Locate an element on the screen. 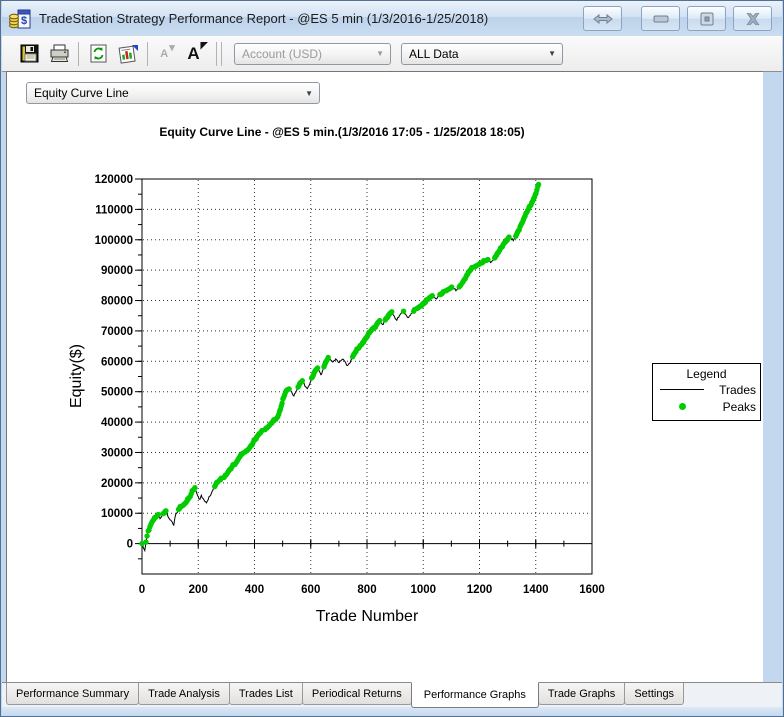 This screenshot has height=717, width=784. app-icon: $ is located at coordinates (20, 19).